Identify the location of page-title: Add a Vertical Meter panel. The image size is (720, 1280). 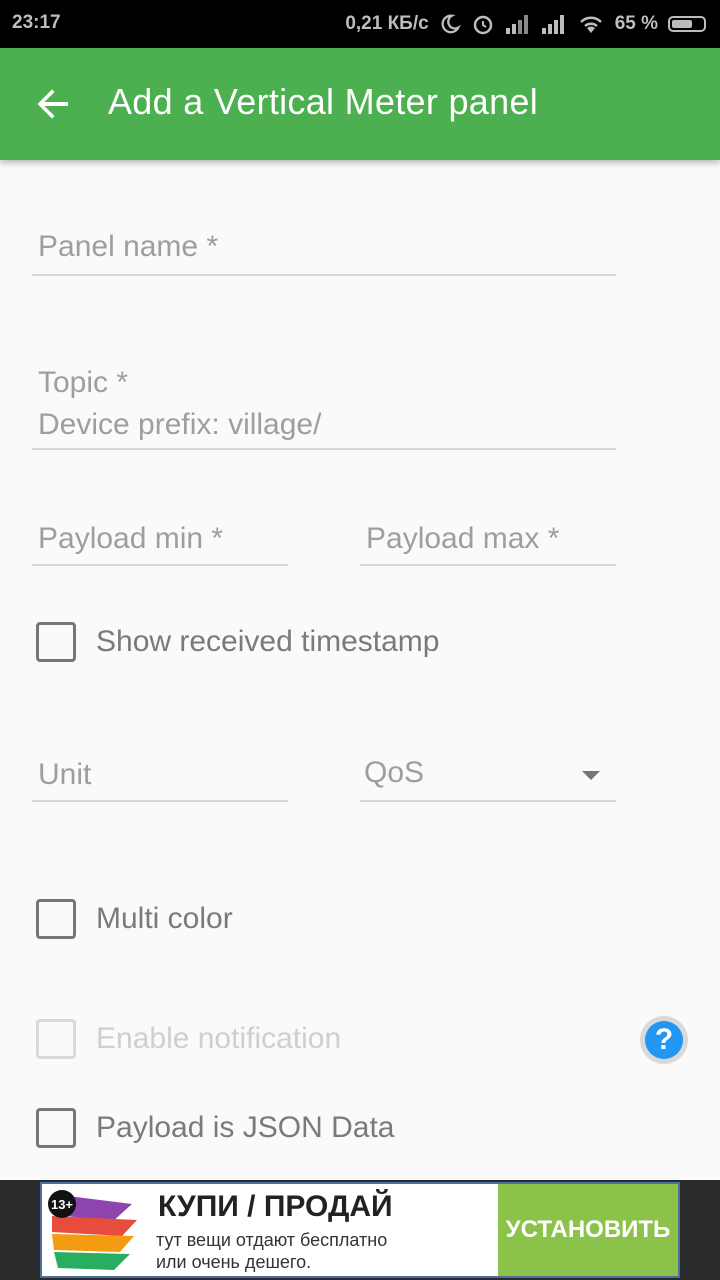
(323, 101).